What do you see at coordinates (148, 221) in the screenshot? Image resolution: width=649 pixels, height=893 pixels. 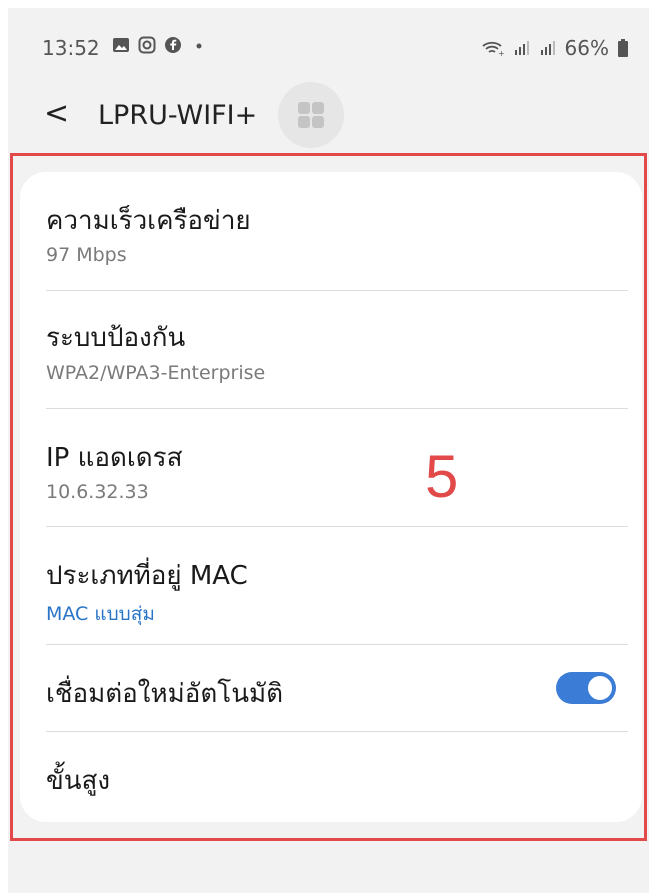 I see `network-speed-title: ความเร็วเครือข่าย` at bounding box center [148, 221].